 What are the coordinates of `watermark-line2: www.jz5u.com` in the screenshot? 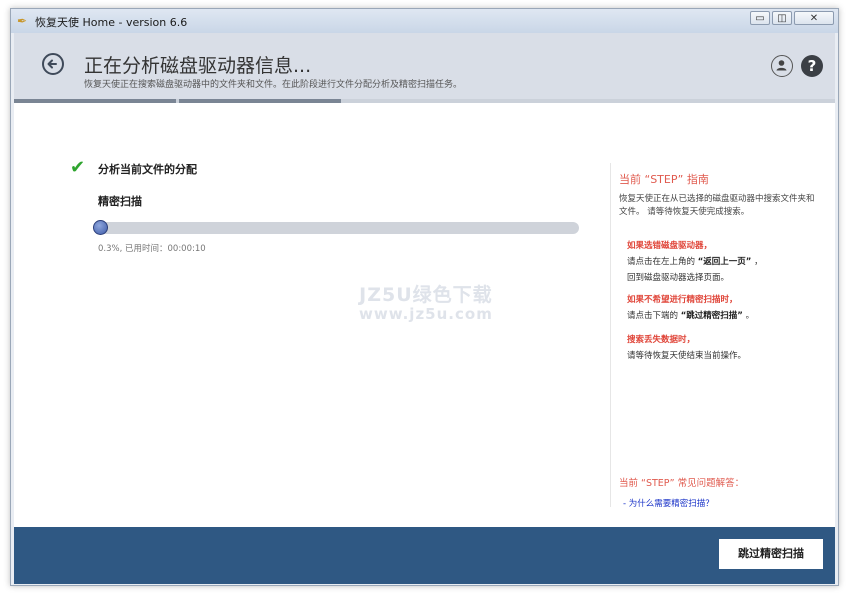 It's located at (426, 313).